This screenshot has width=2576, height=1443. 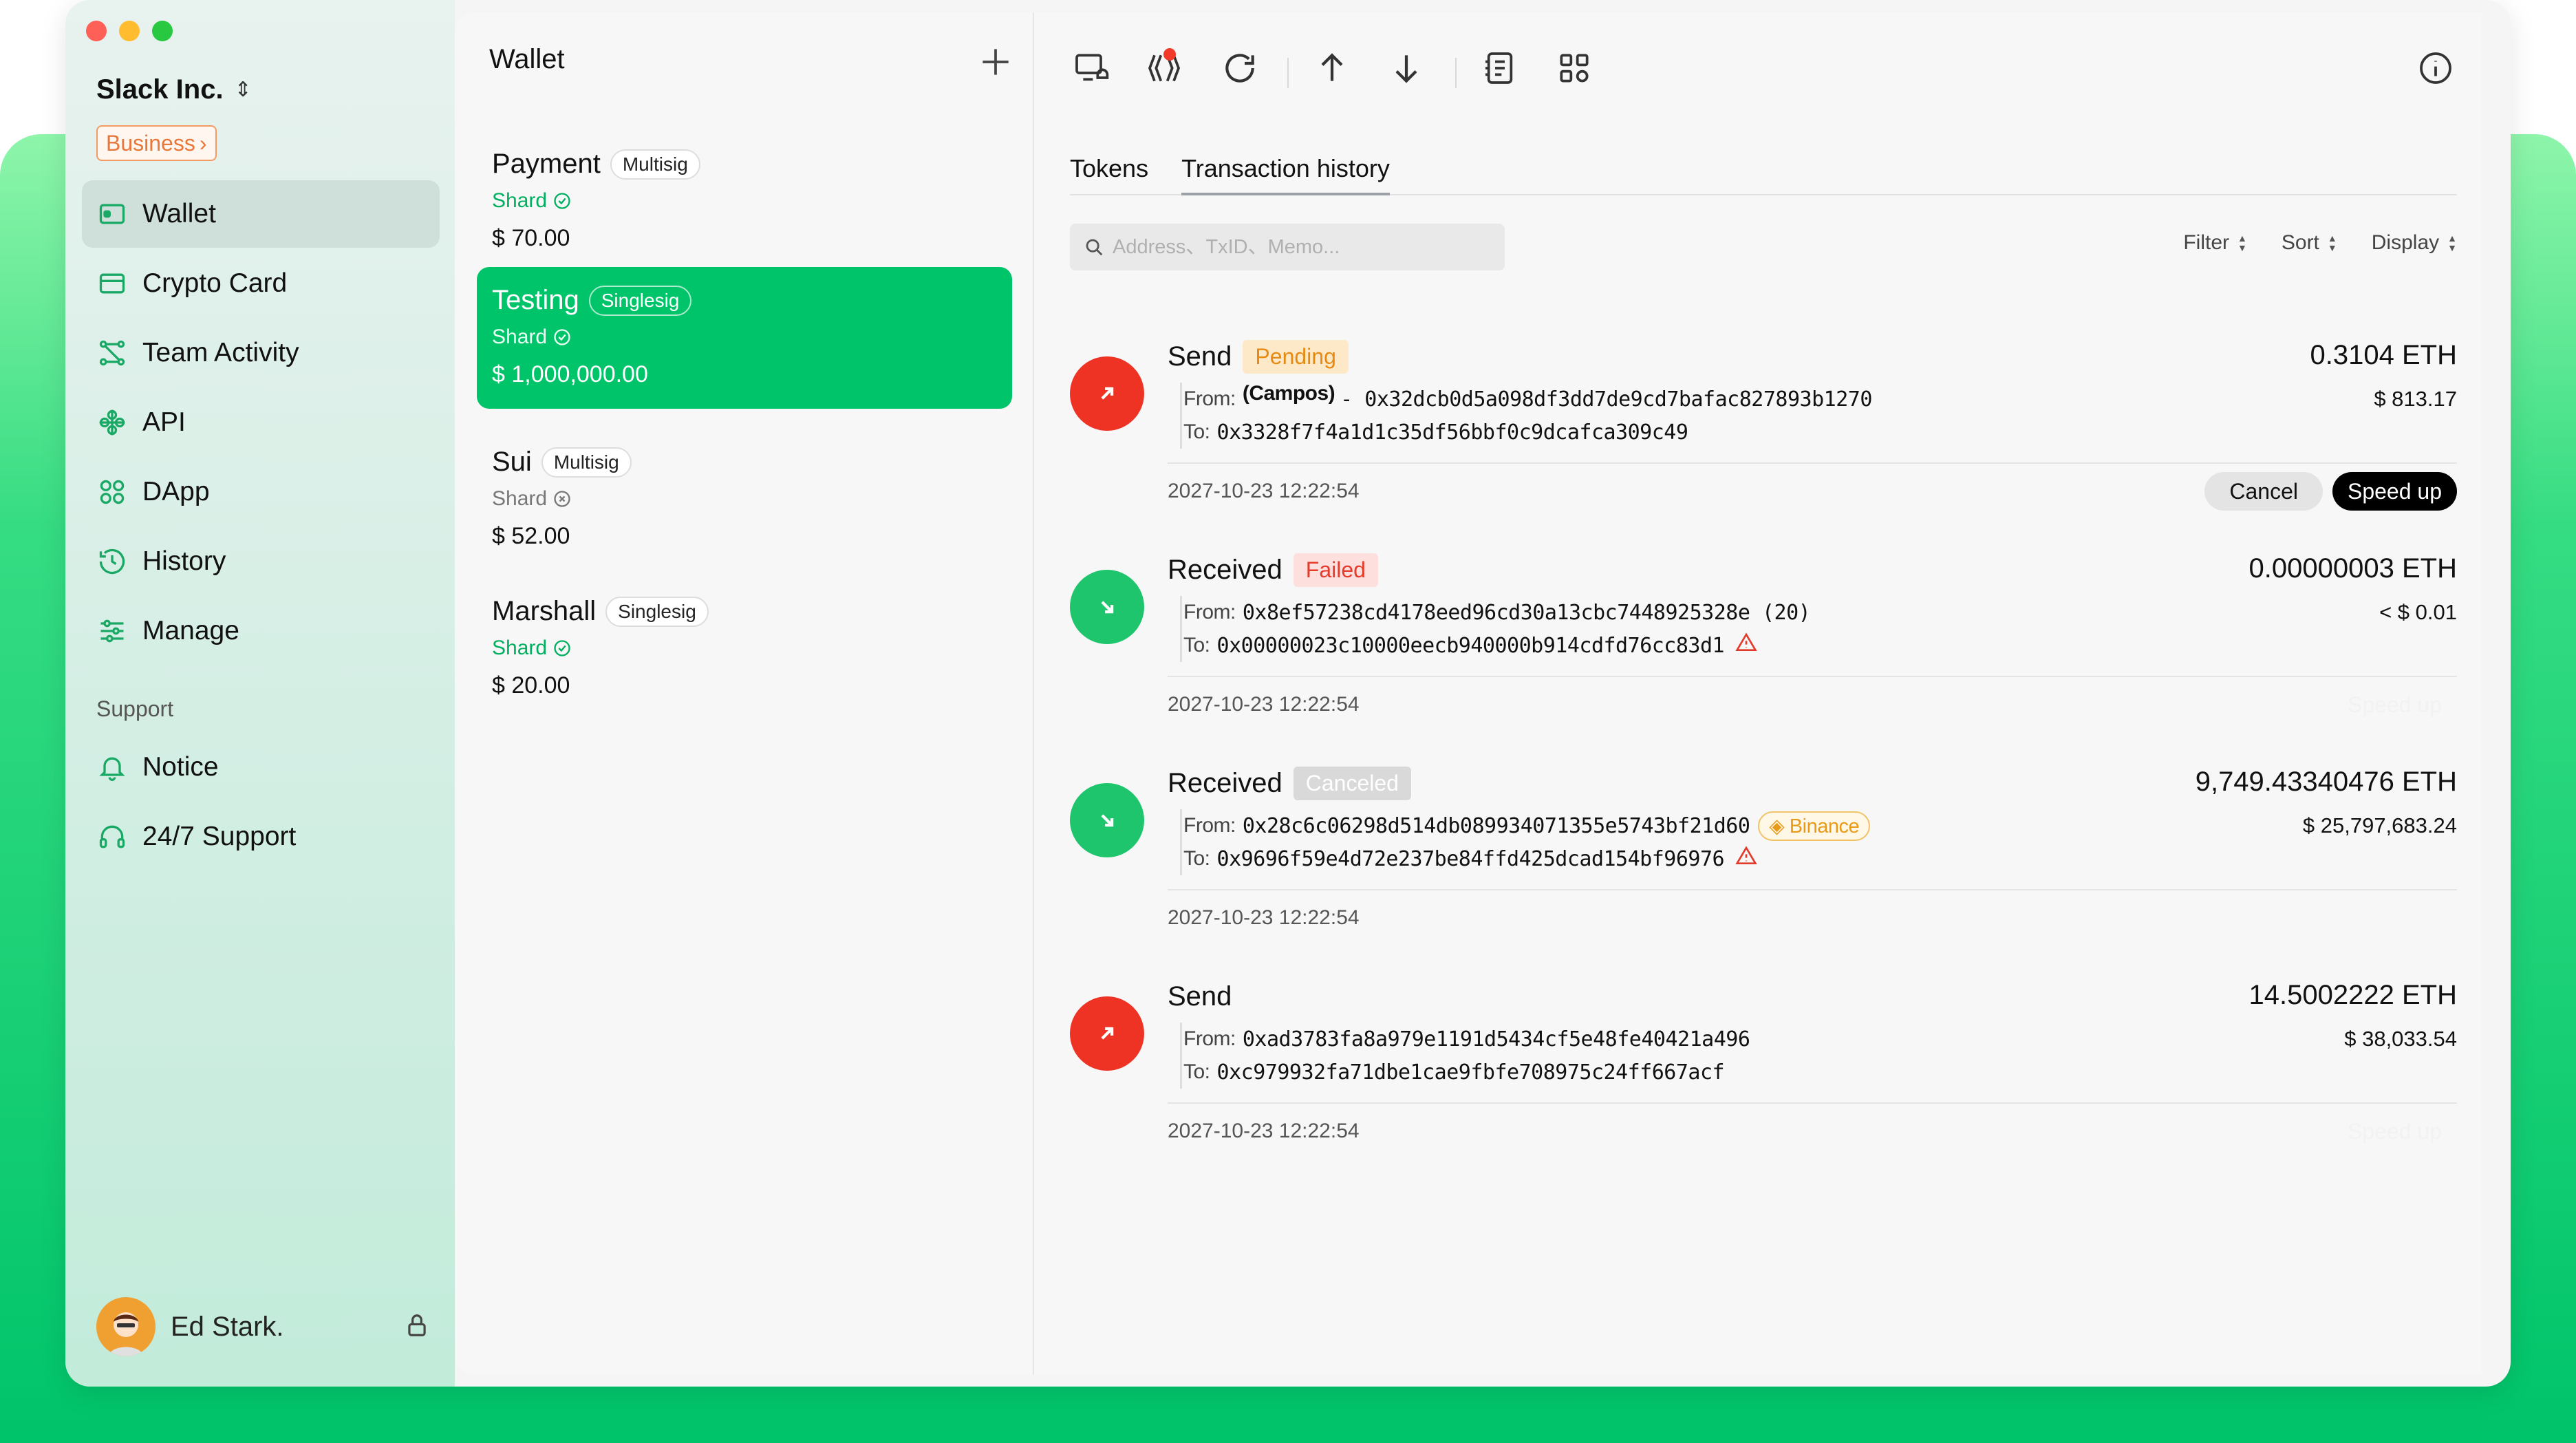 I want to click on wallet-item-sui: Sui Multisig Shard $ 52.00, so click(x=744, y=499).